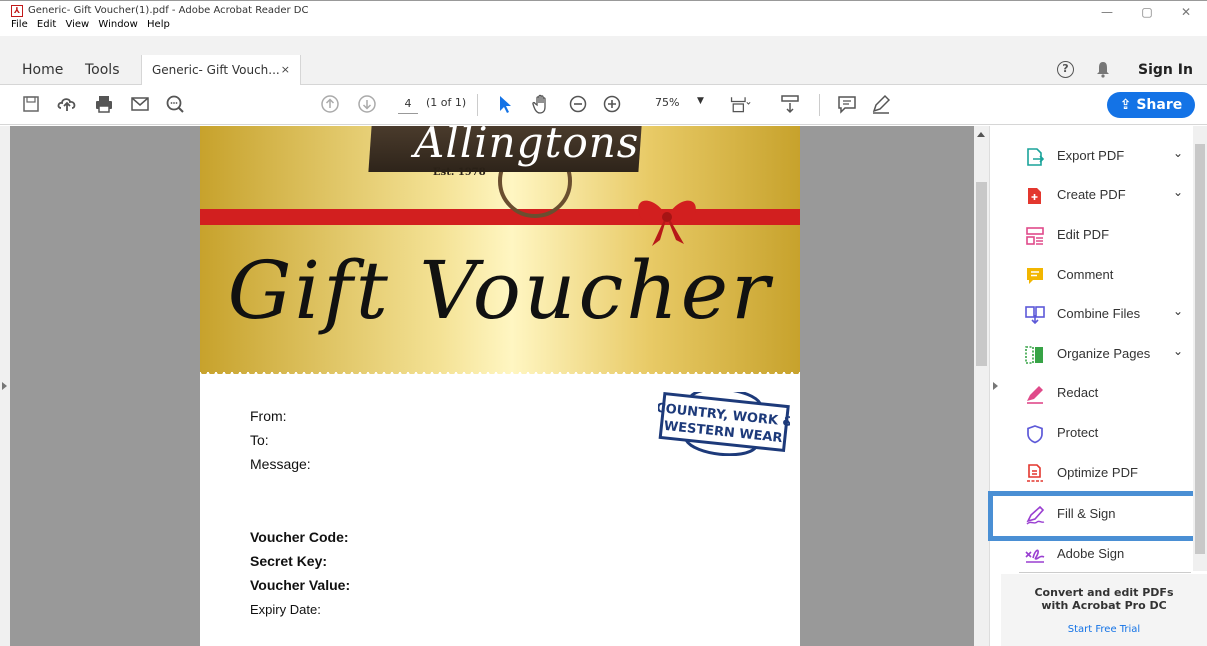 This screenshot has width=1207, height=646. Describe the element at coordinates (1035, 556) in the screenshot. I see `adobe-sign-icon` at that location.